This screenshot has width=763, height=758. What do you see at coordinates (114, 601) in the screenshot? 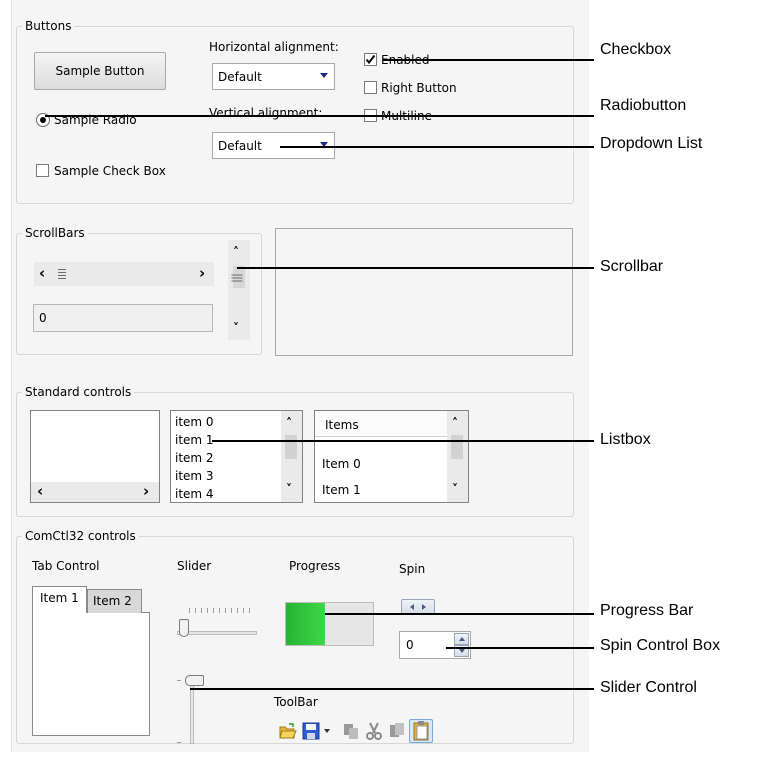
I see `tab-item-2: Item 2` at bounding box center [114, 601].